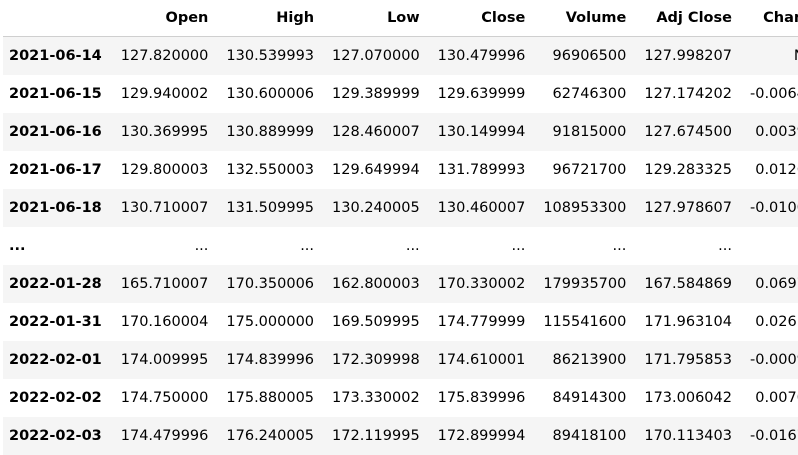  What do you see at coordinates (164, 56) in the screenshot?
I see `cell-open: 127.820000` at bounding box center [164, 56].